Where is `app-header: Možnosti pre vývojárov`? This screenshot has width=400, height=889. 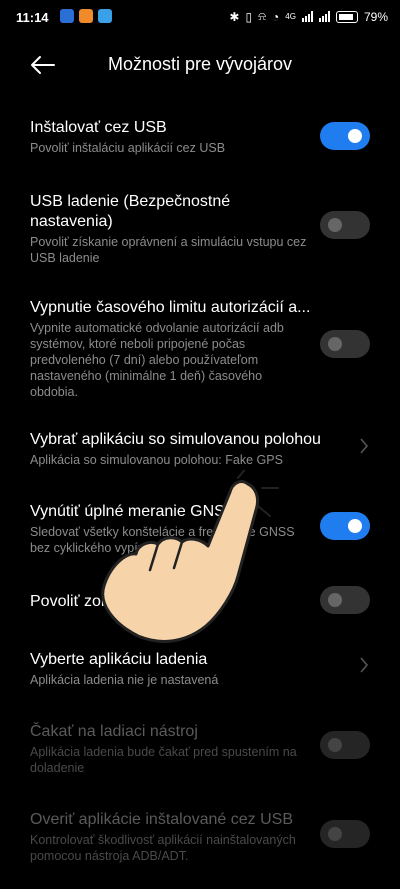
app-header: Možnosti pre vývojárov is located at coordinates (200, 65).